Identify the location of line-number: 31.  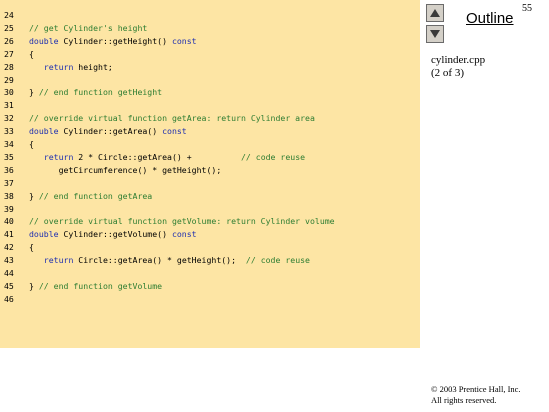
(9, 105).